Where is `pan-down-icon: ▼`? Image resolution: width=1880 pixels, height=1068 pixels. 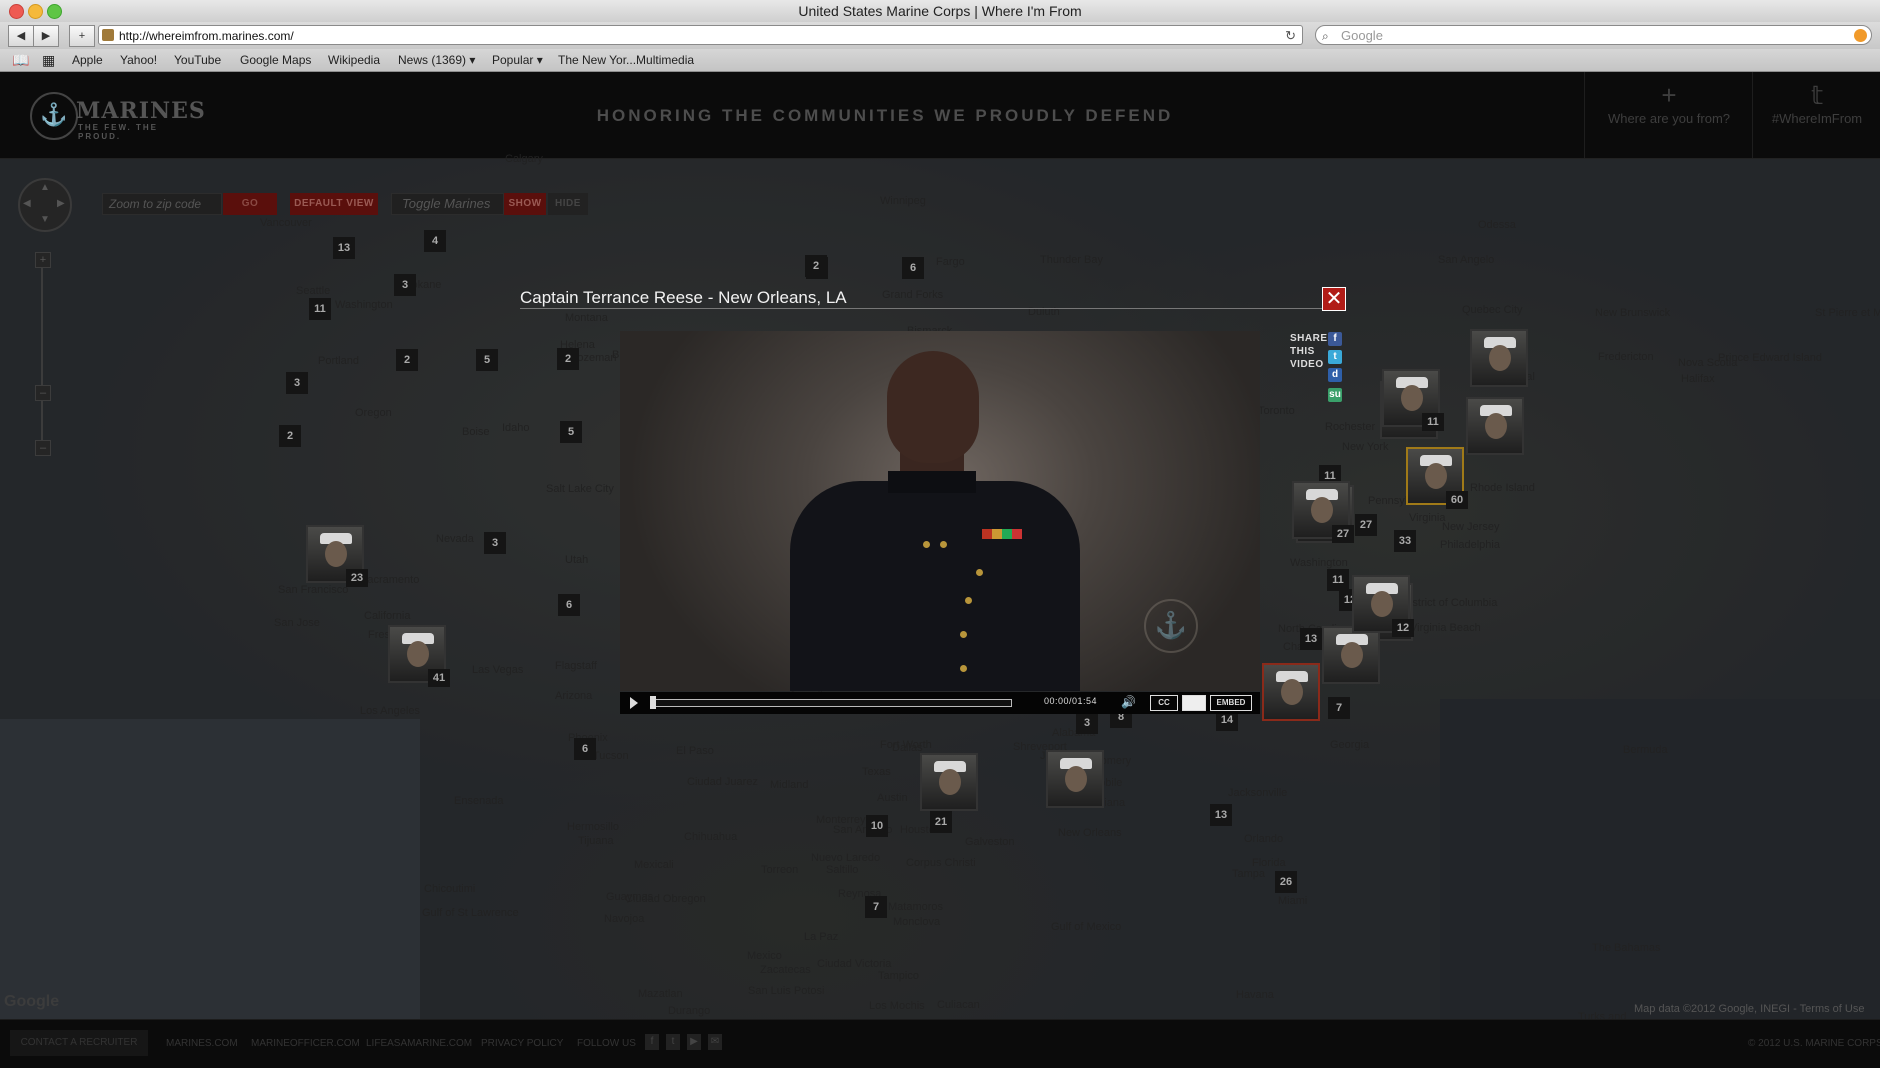 pan-down-icon: ▼ is located at coordinates (45, 219).